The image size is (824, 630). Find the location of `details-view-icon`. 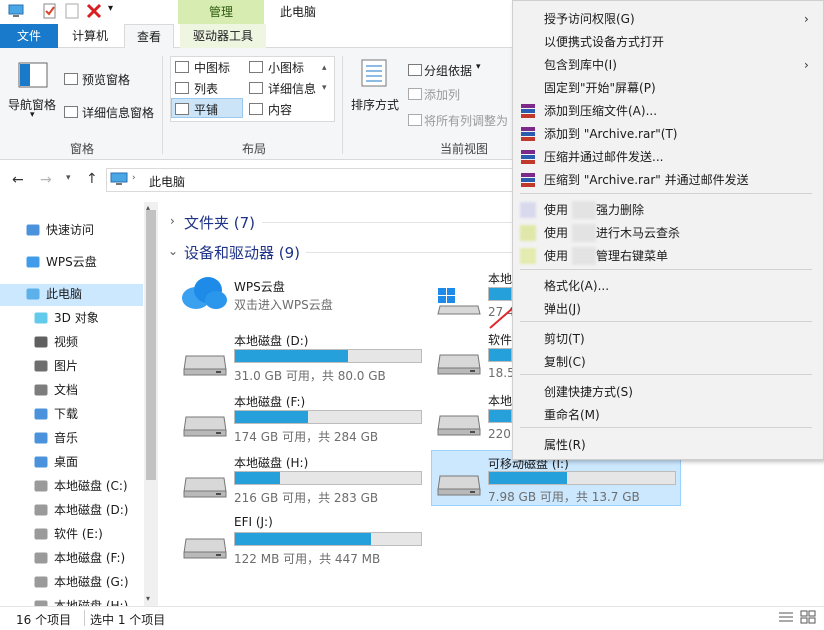

details-view-icon is located at coordinates (786, 618).